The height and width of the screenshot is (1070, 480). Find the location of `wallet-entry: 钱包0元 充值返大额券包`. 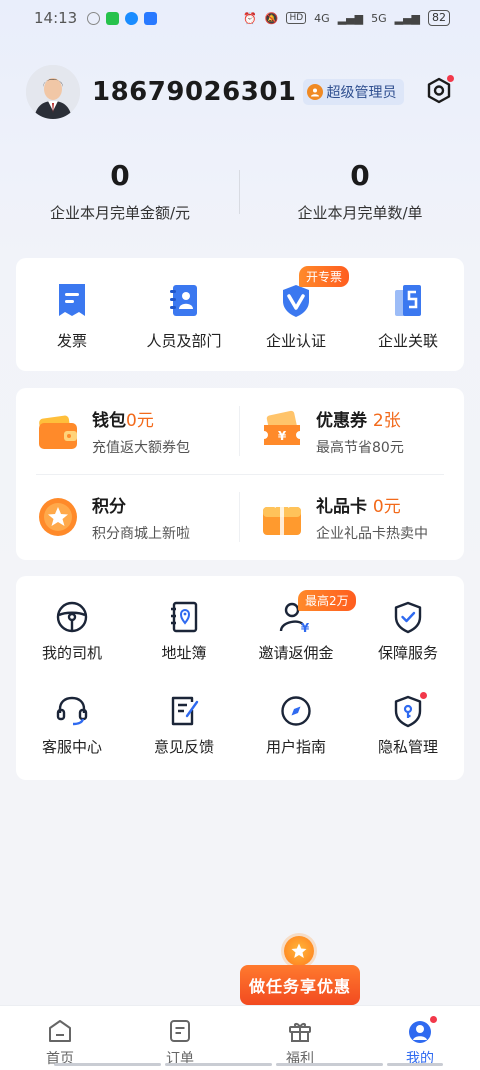

wallet-entry: 钱包0元 充值返大额券包 is located at coordinates (126, 431).